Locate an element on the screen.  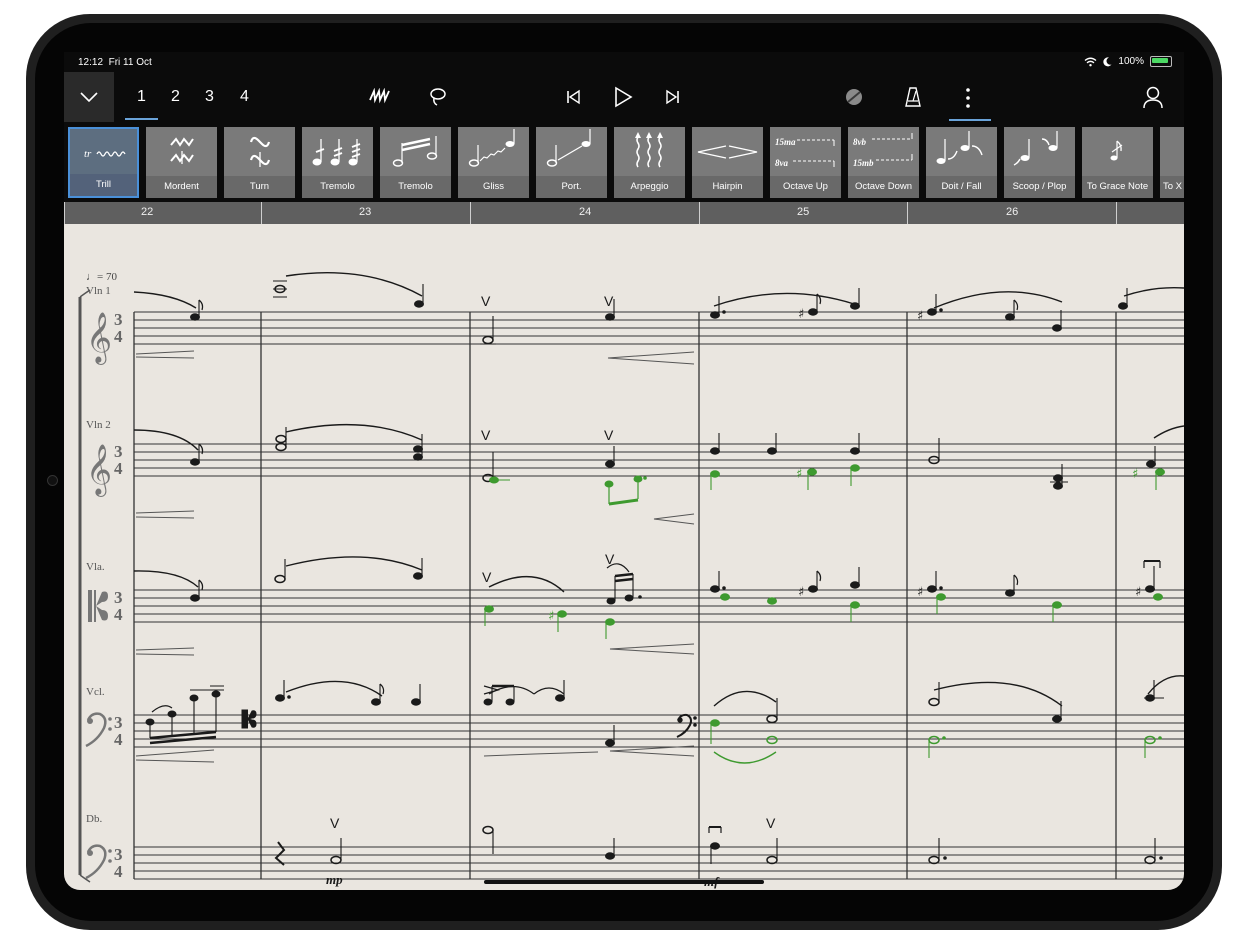
octave-down-glyph: 8vb 15mb is located at coordinates (883, 151).